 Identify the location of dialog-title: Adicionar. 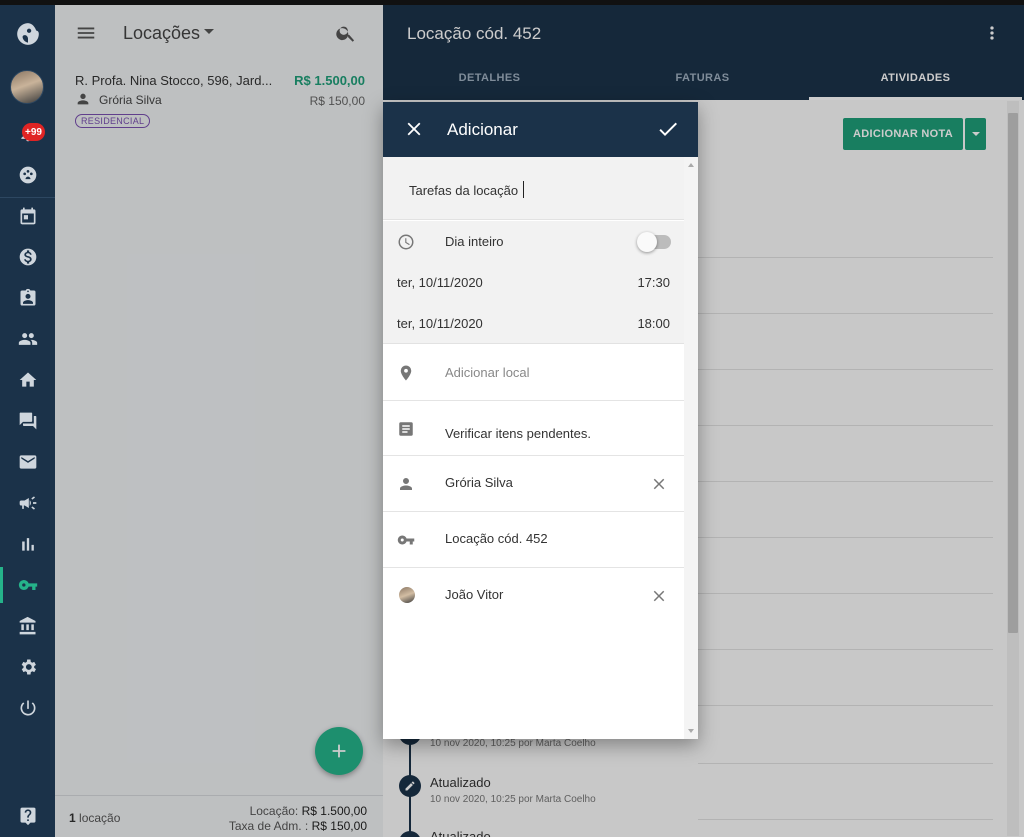
(482, 129).